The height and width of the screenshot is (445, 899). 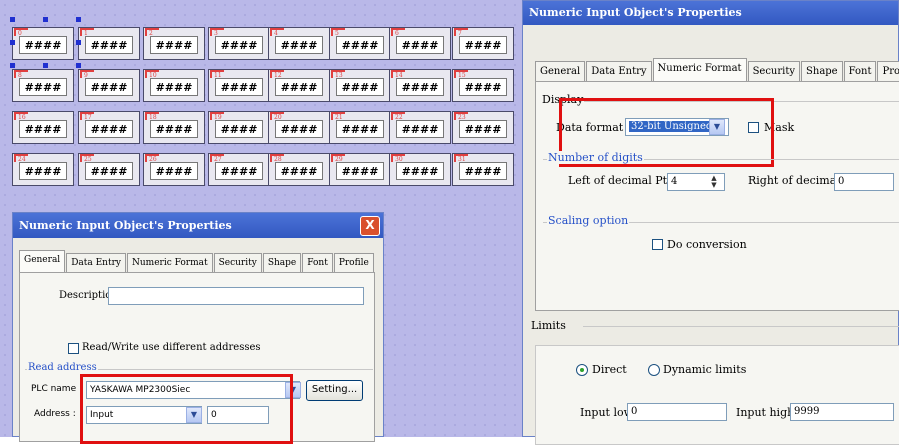 I want to click on cell-tag: 18, so click(x=152, y=116).